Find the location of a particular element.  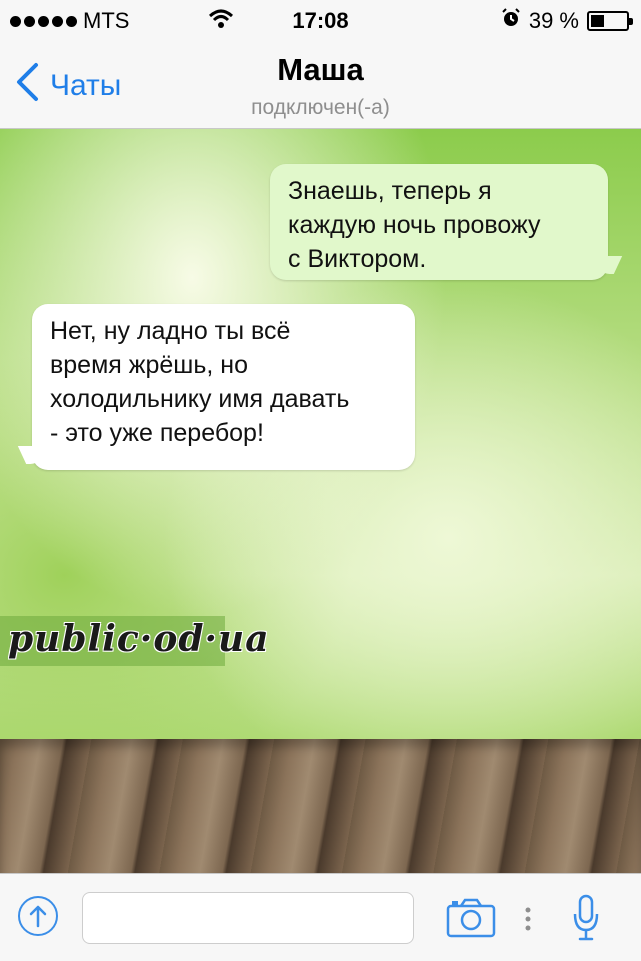

message-line: каждую ночь провожу is located at coordinates (414, 225).